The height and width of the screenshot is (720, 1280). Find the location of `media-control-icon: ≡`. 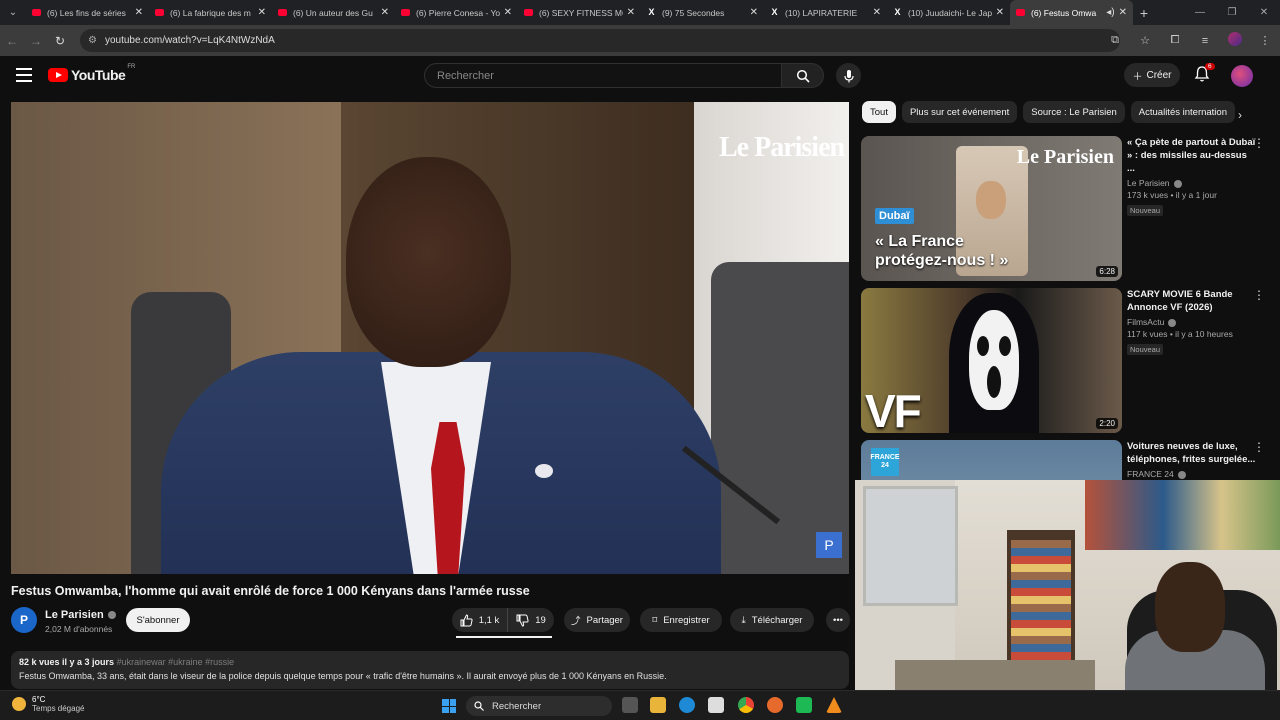

media-control-icon: ≡ is located at coordinates (1205, 41).